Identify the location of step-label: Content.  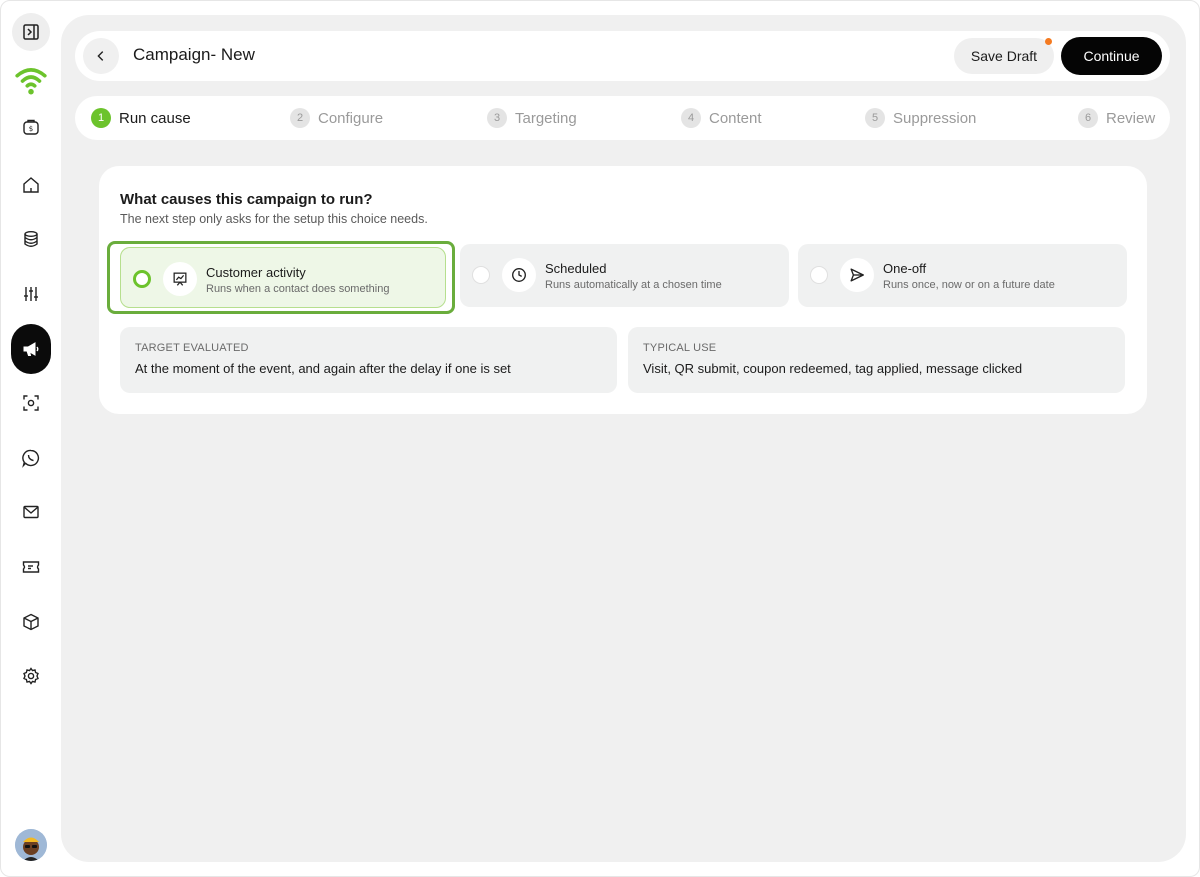
(735, 118).